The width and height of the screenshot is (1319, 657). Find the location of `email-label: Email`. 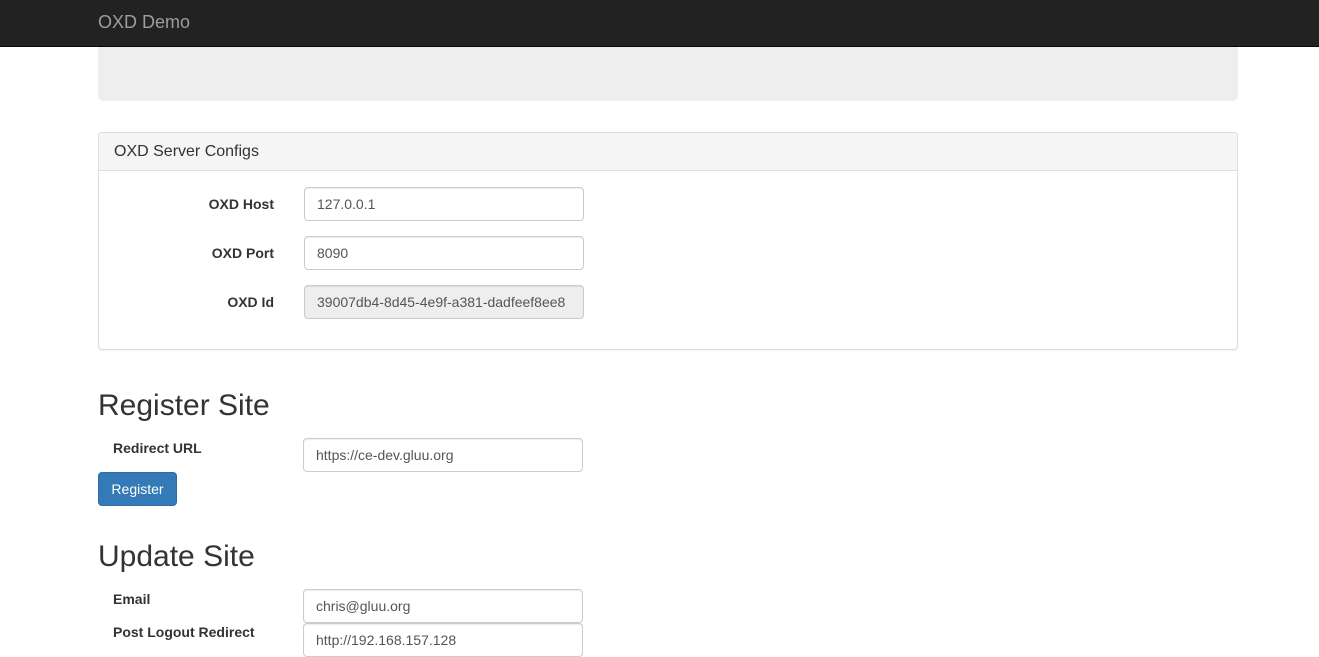

email-label: Email is located at coordinates (132, 599).